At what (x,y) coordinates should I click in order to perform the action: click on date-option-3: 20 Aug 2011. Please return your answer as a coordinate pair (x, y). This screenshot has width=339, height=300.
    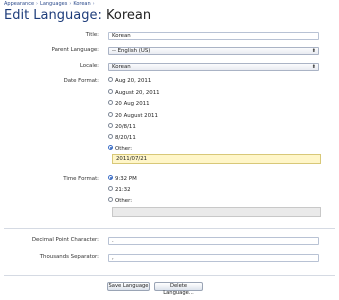
    Looking at the image, I should click on (129, 104).